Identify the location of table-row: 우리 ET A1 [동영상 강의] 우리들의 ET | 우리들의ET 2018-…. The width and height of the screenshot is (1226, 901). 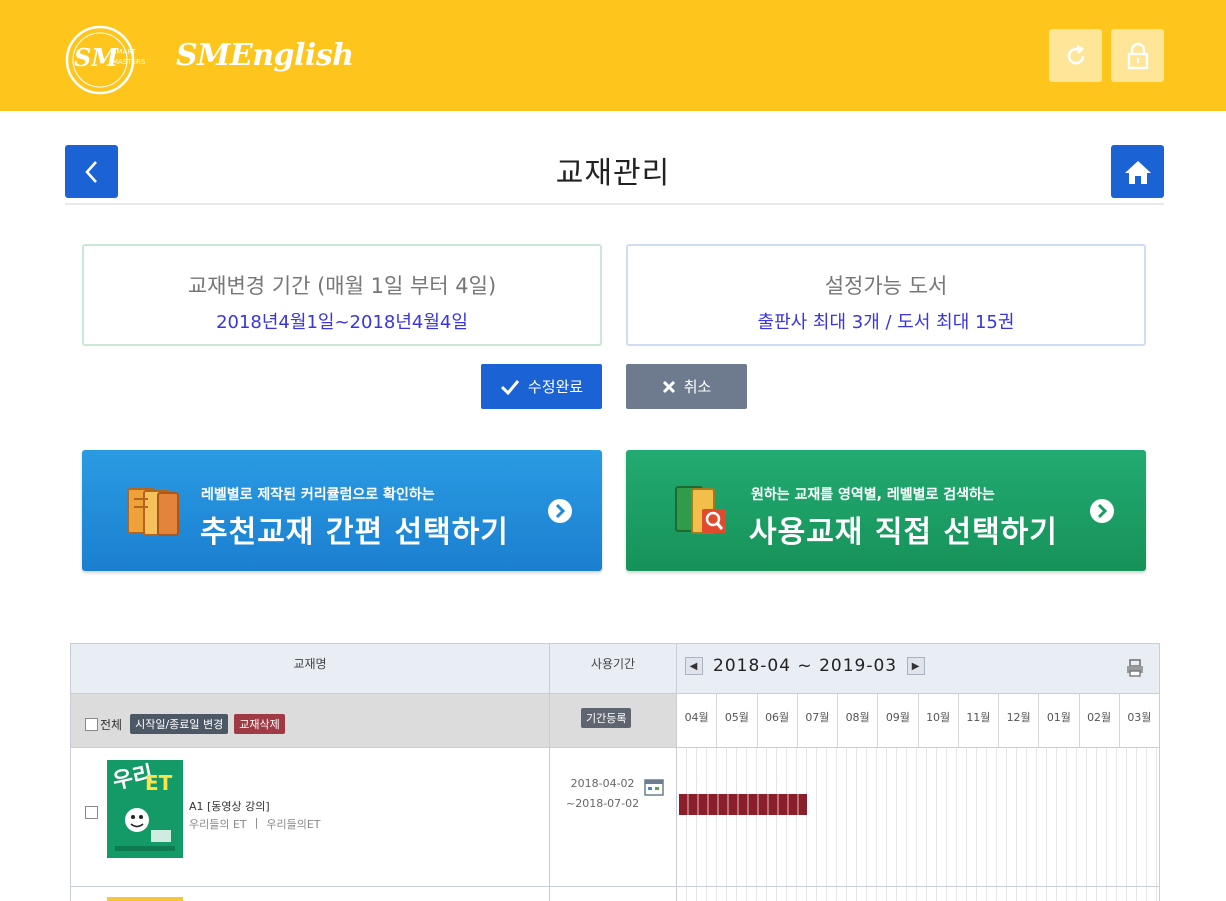
(615, 817).